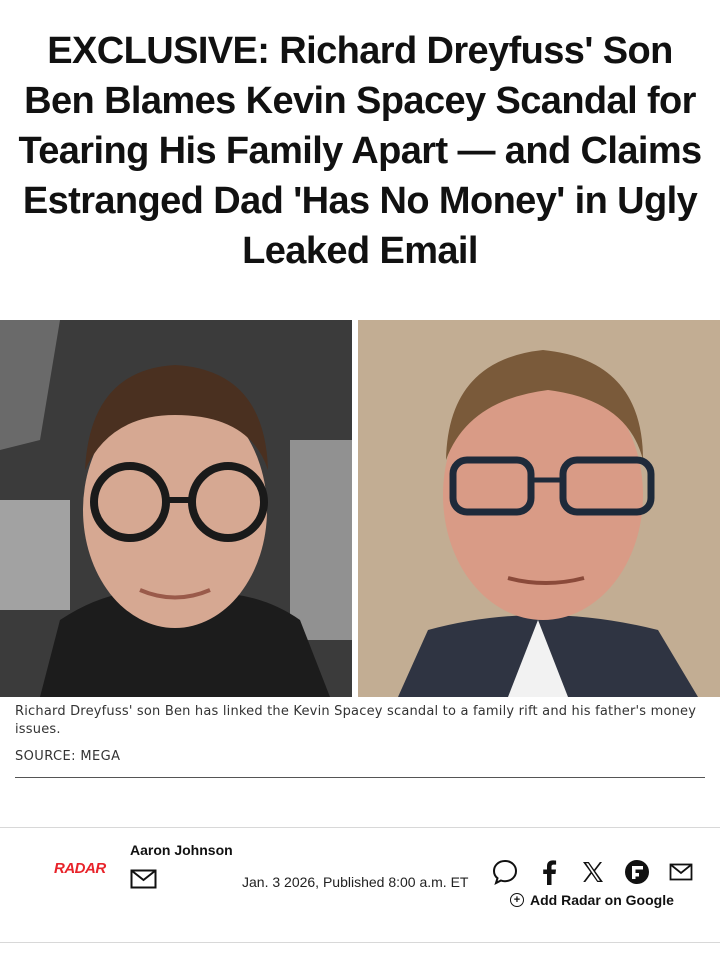 This screenshot has height=960, width=720. Describe the element at coordinates (602, 900) in the screenshot. I see `add-radar-on-google-label: Add Radar on Google` at that location.